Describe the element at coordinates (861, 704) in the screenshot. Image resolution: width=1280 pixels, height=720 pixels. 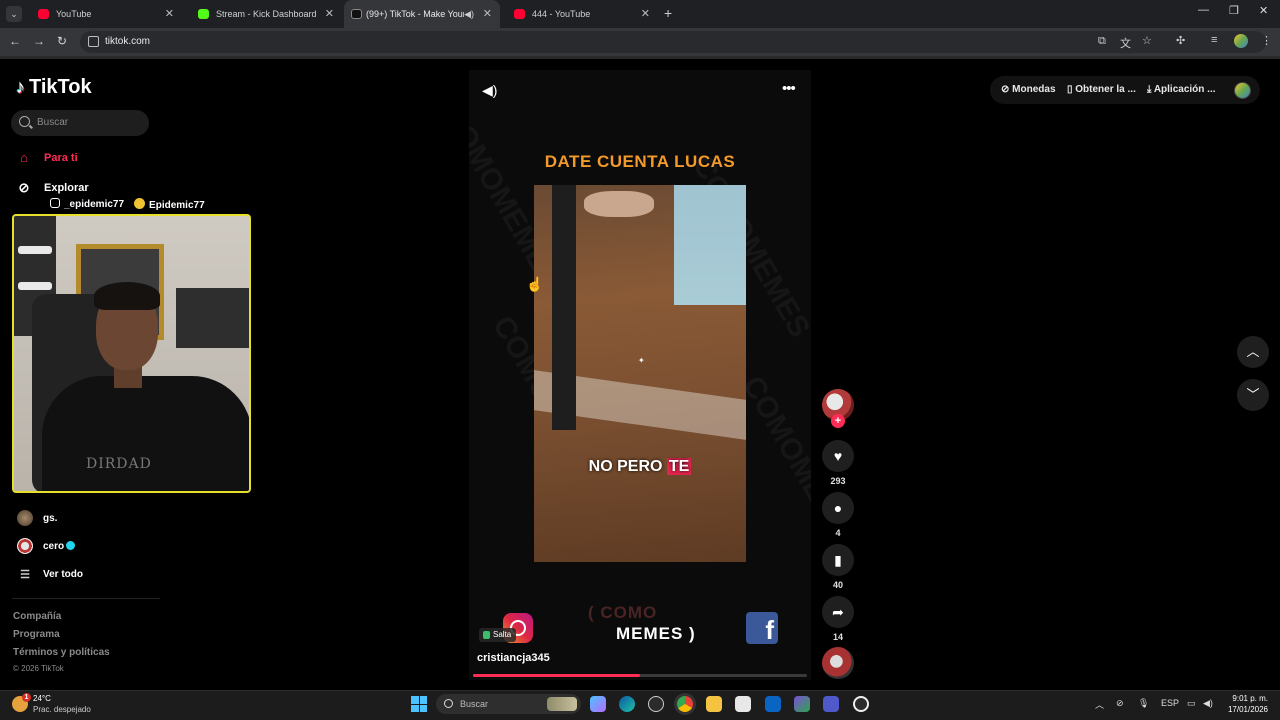
I see `app-icon` at that location.